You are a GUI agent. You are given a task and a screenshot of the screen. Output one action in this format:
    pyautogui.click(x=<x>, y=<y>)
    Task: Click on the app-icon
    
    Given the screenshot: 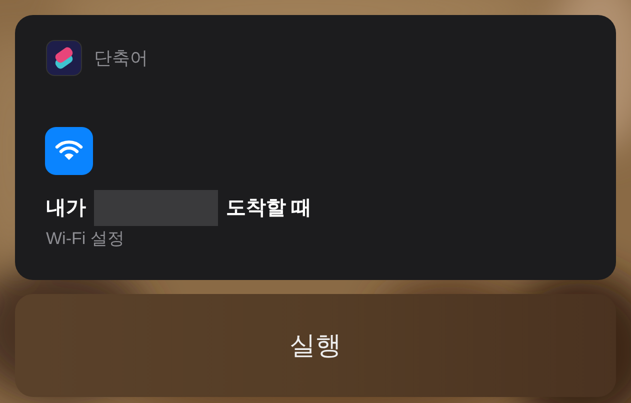 What is the action you would take?
    pyautogui.click(x=64, y=58)
    